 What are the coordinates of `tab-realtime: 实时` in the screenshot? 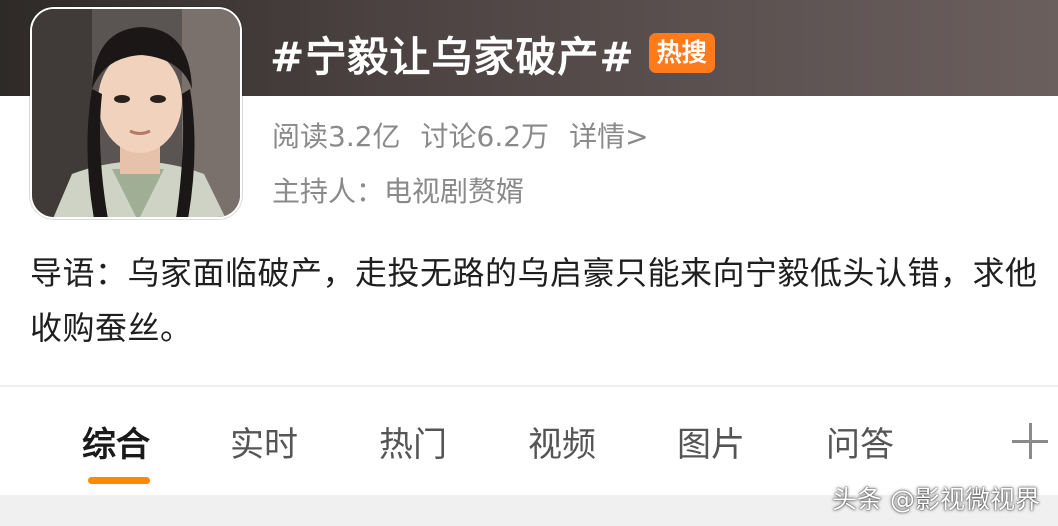 It's located at (264, 441).